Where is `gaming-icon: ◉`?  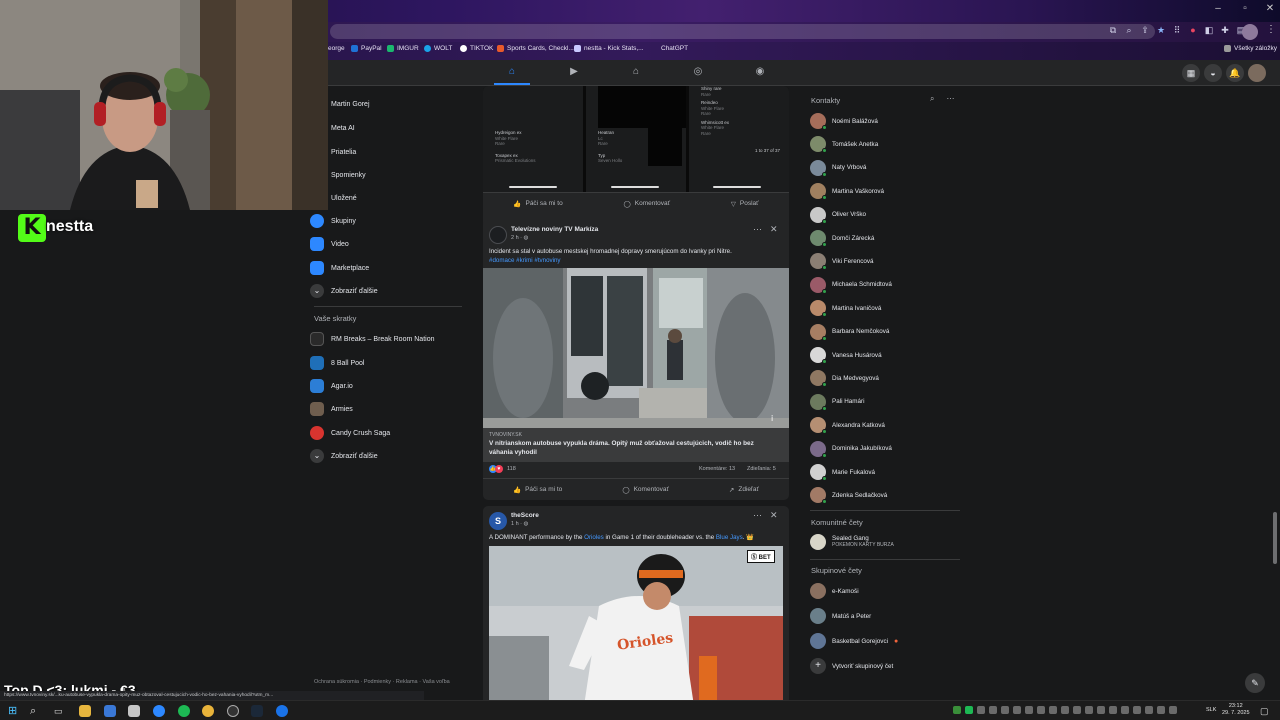
gaming-icon: ◉ is located at coordinates (760, 72).